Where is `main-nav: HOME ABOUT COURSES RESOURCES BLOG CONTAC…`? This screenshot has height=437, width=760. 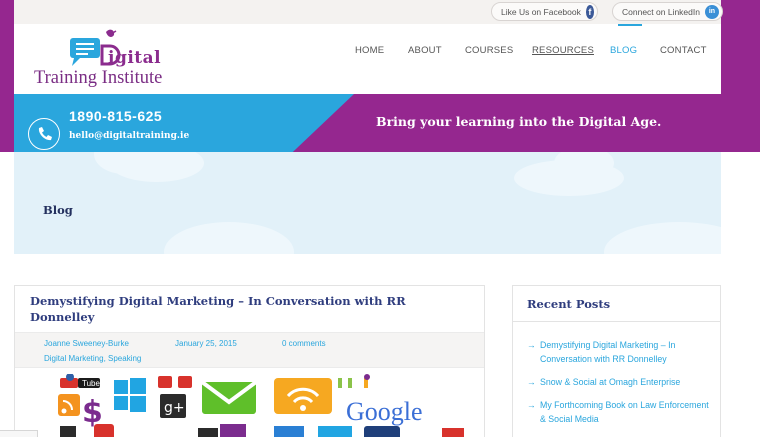 main-nav: HOME ABOUT COURSES RESOURCES BLOG CONTAC… is located at coordinates (367, 59).